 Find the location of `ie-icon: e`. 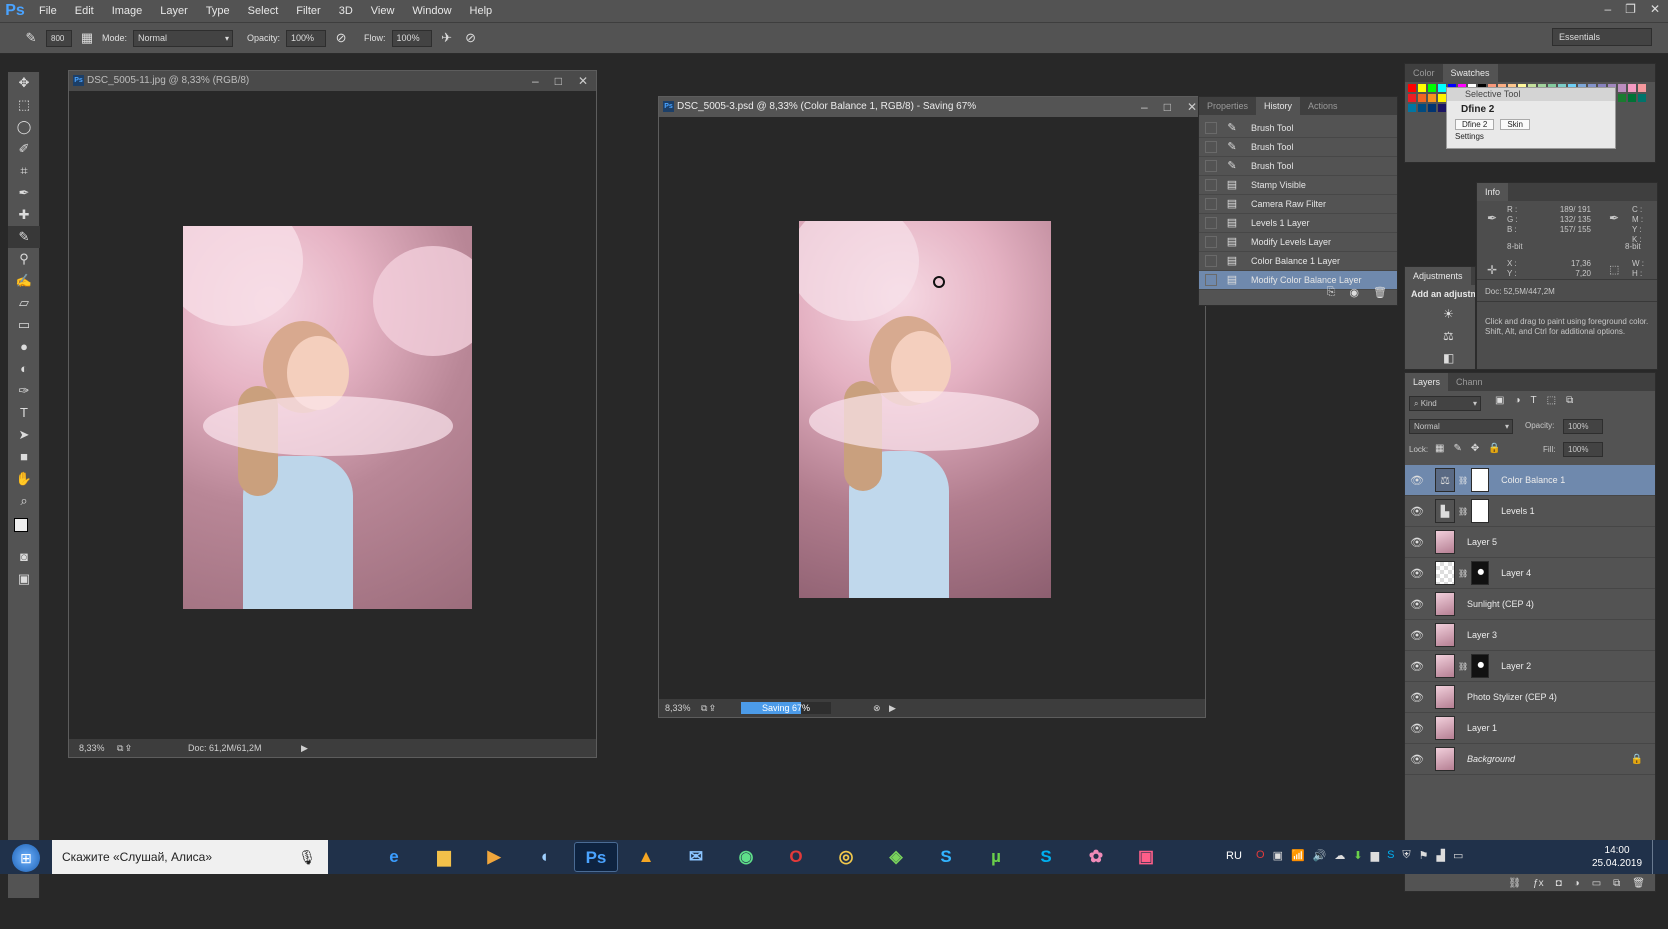

ie-icon: e is located at coordinates (394, 857).